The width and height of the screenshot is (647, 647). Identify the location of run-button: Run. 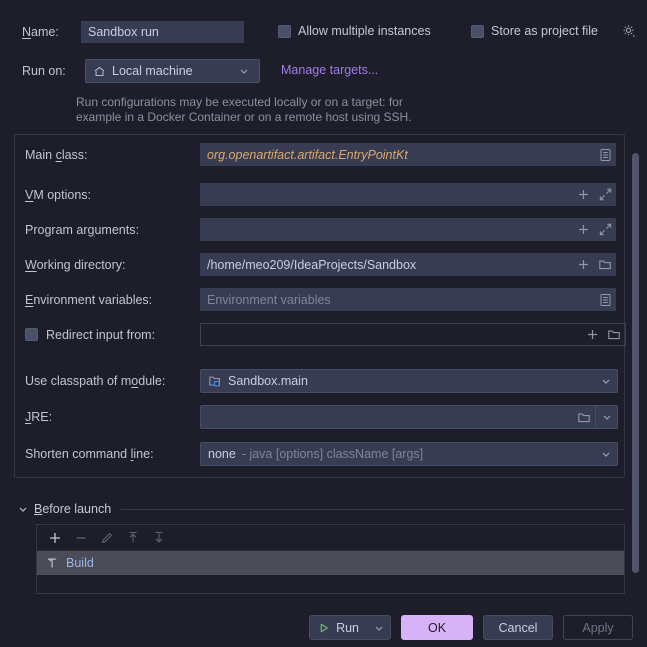
(350, 627).